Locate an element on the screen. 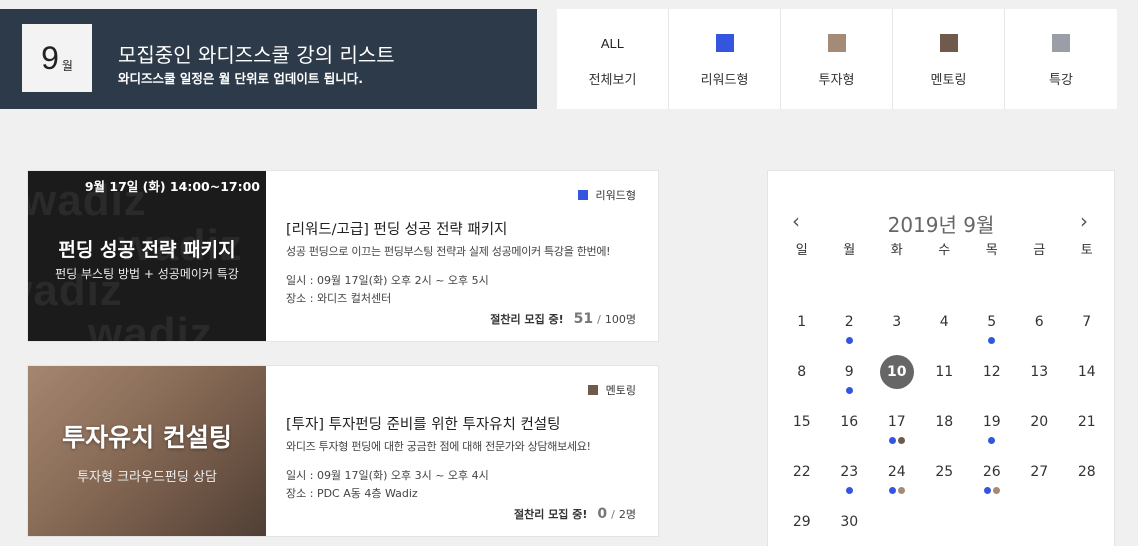 This screenshot has width=1138, height=546. thumbnail-date: 9월 17일 (화) 14:00~17:00 is located at coordinates (172, 186).